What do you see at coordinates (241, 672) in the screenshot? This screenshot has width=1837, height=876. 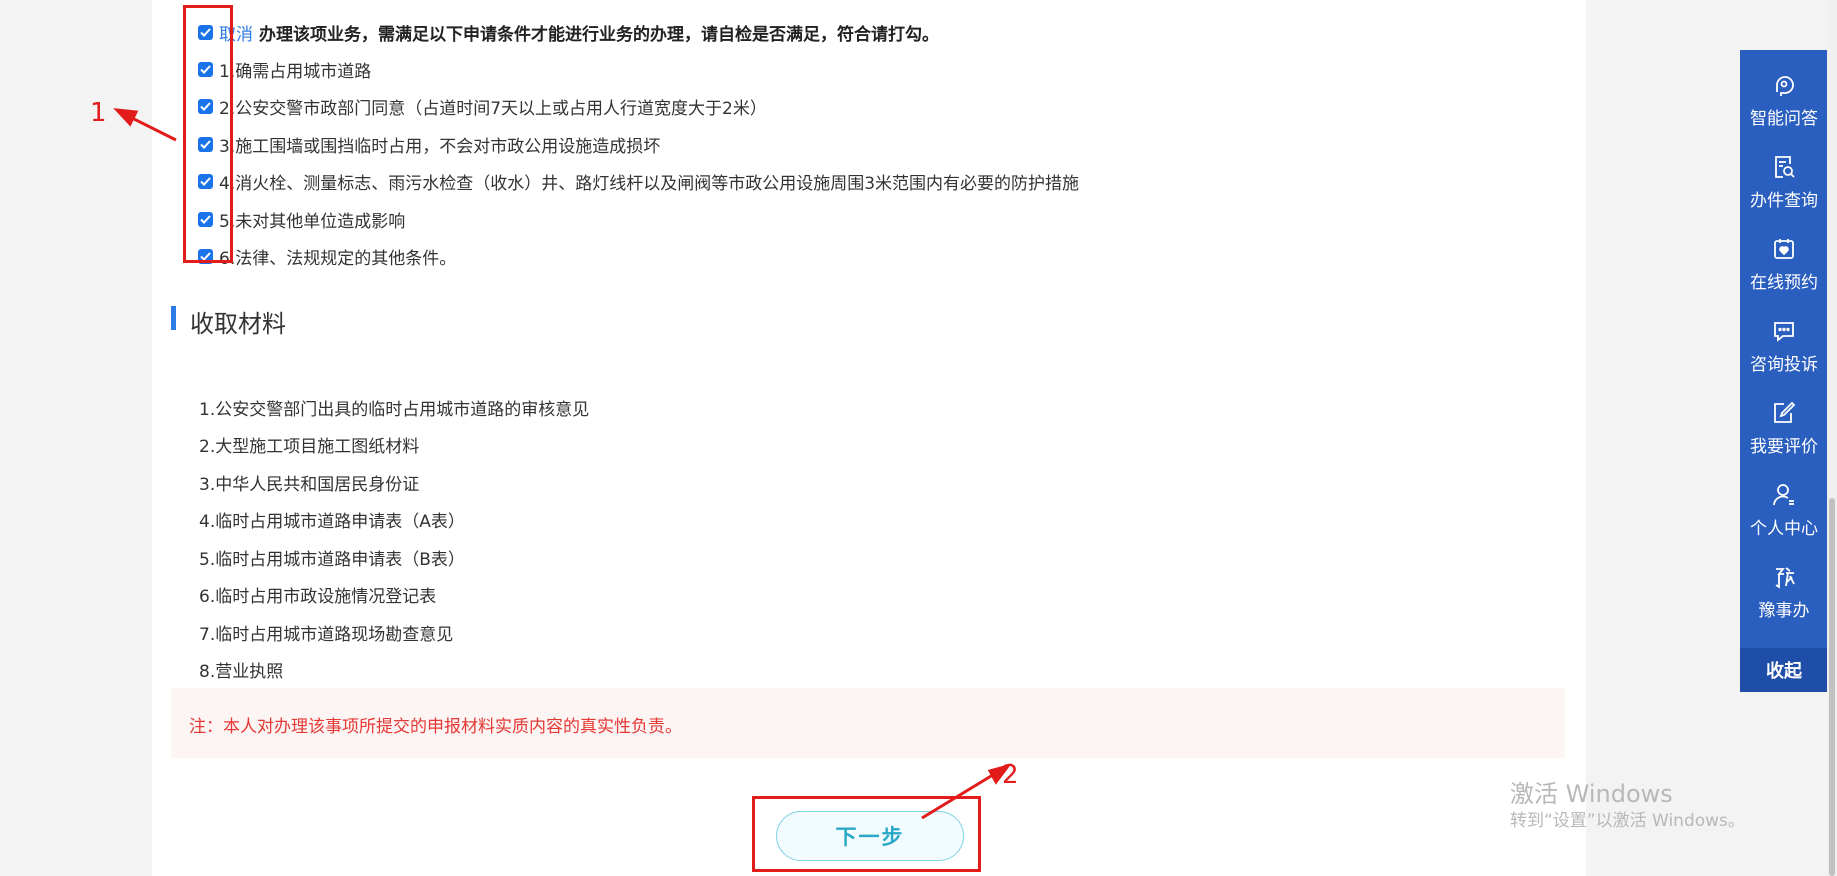 I see `material-item: 8.营业执照` at bounding box center [241, 672].